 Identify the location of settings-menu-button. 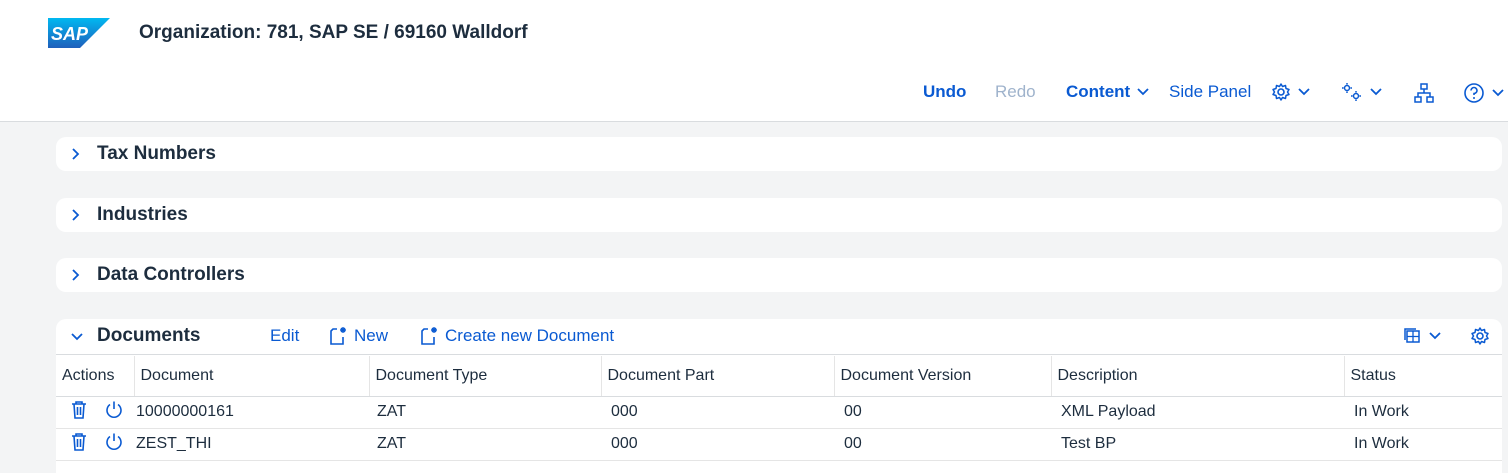
(1291, 92).